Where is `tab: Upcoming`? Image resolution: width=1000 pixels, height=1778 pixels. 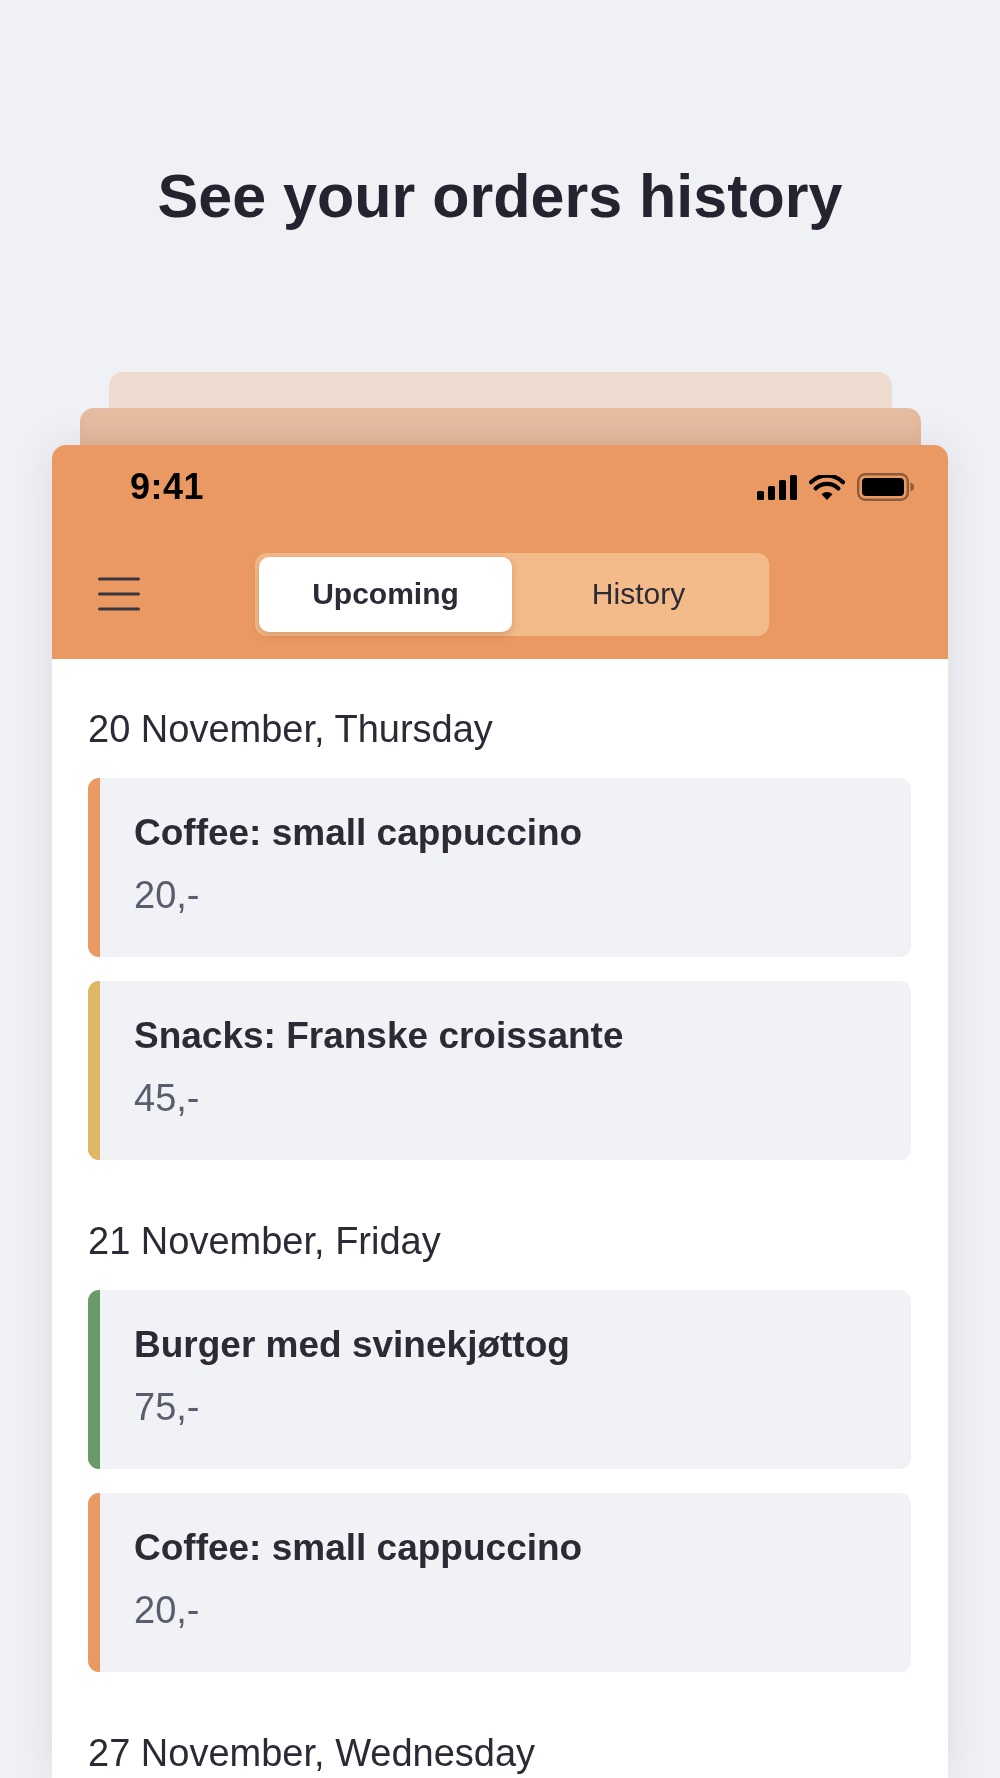
tab: Upcoming is located at coordinates (385, 594).